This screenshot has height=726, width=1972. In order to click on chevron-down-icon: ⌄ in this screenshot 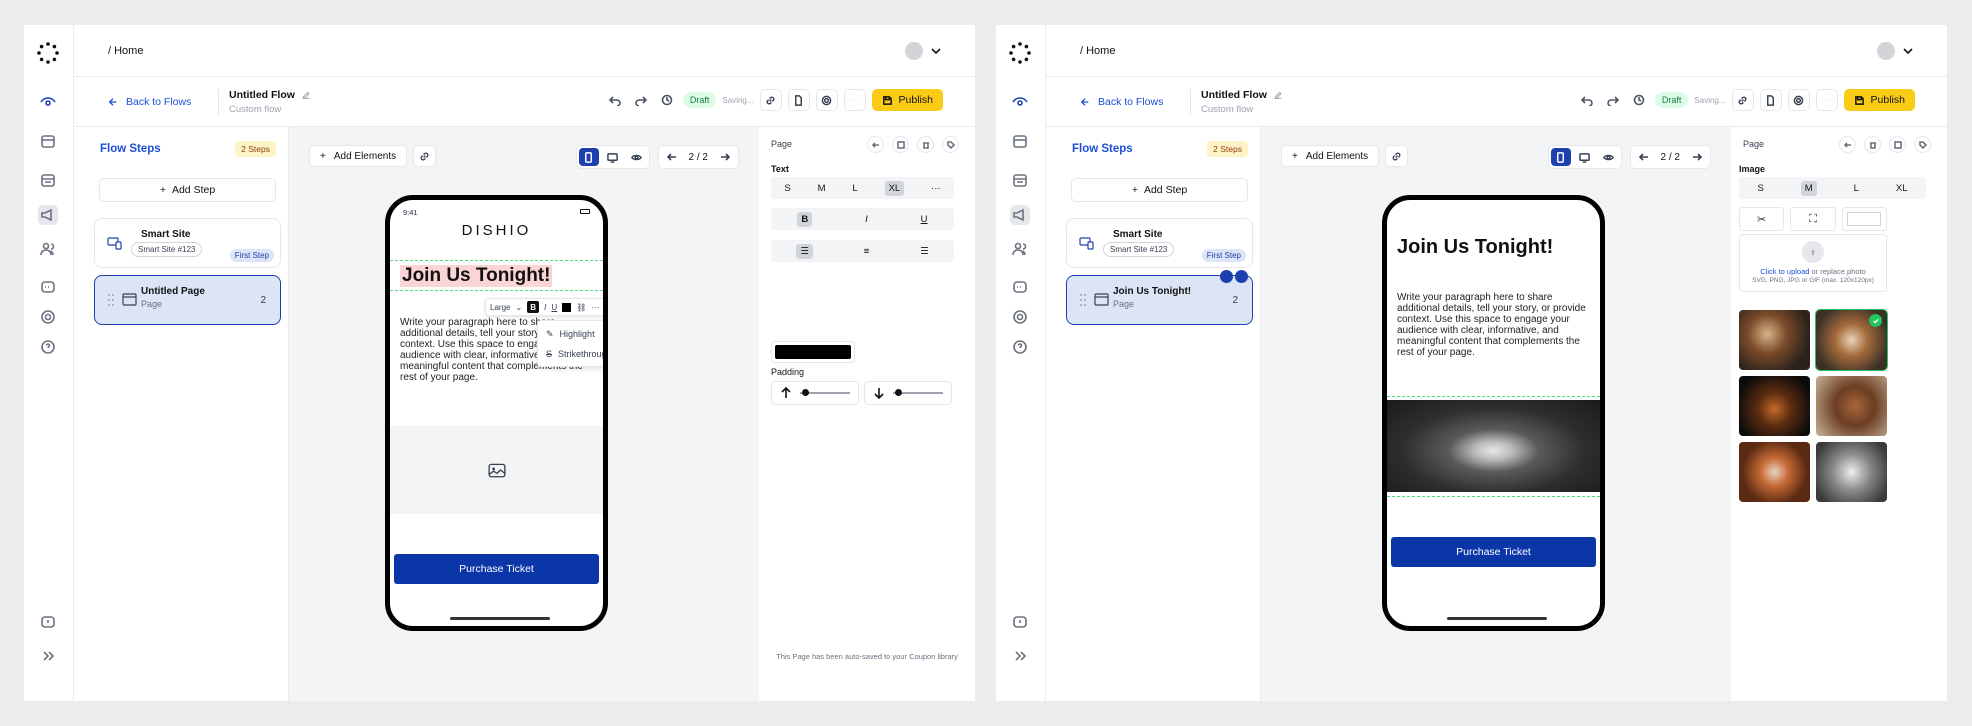, I will do `click(518, 307)`.